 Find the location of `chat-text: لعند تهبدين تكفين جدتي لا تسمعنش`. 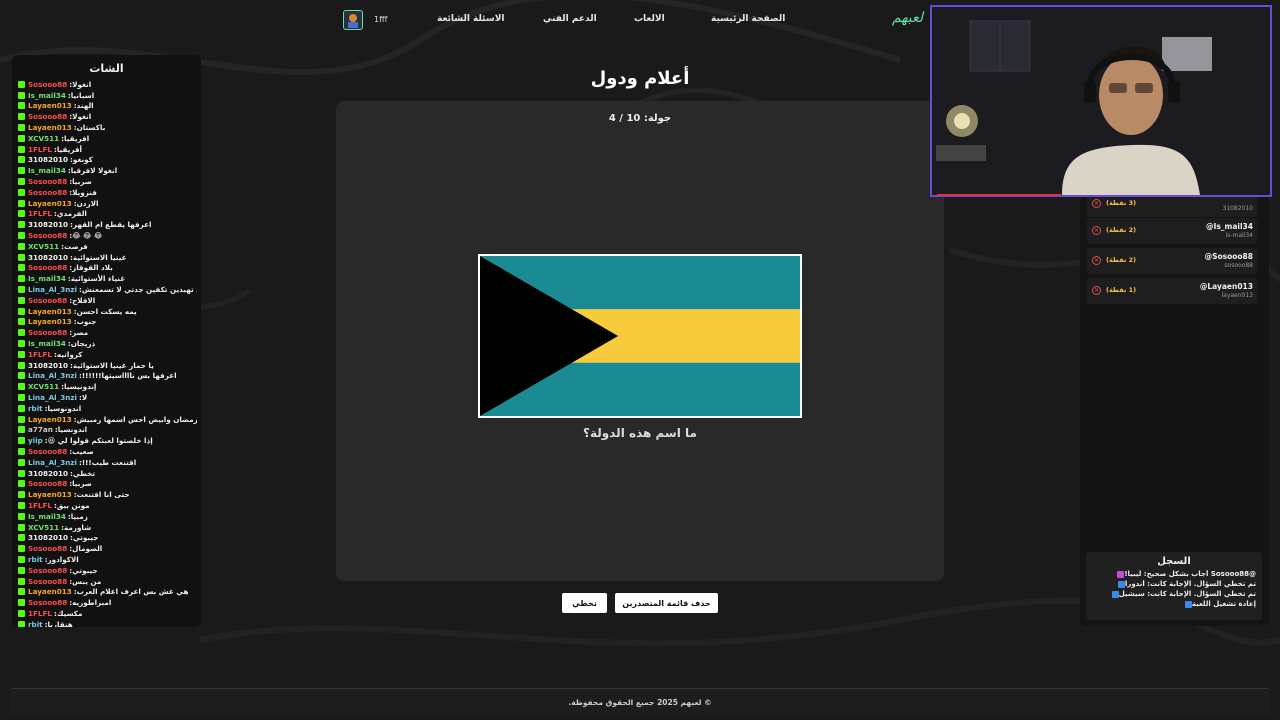

chat-text: لعند تهبدين تكفين جدتي لا تسمعنش is located at coordinates (139, 290).